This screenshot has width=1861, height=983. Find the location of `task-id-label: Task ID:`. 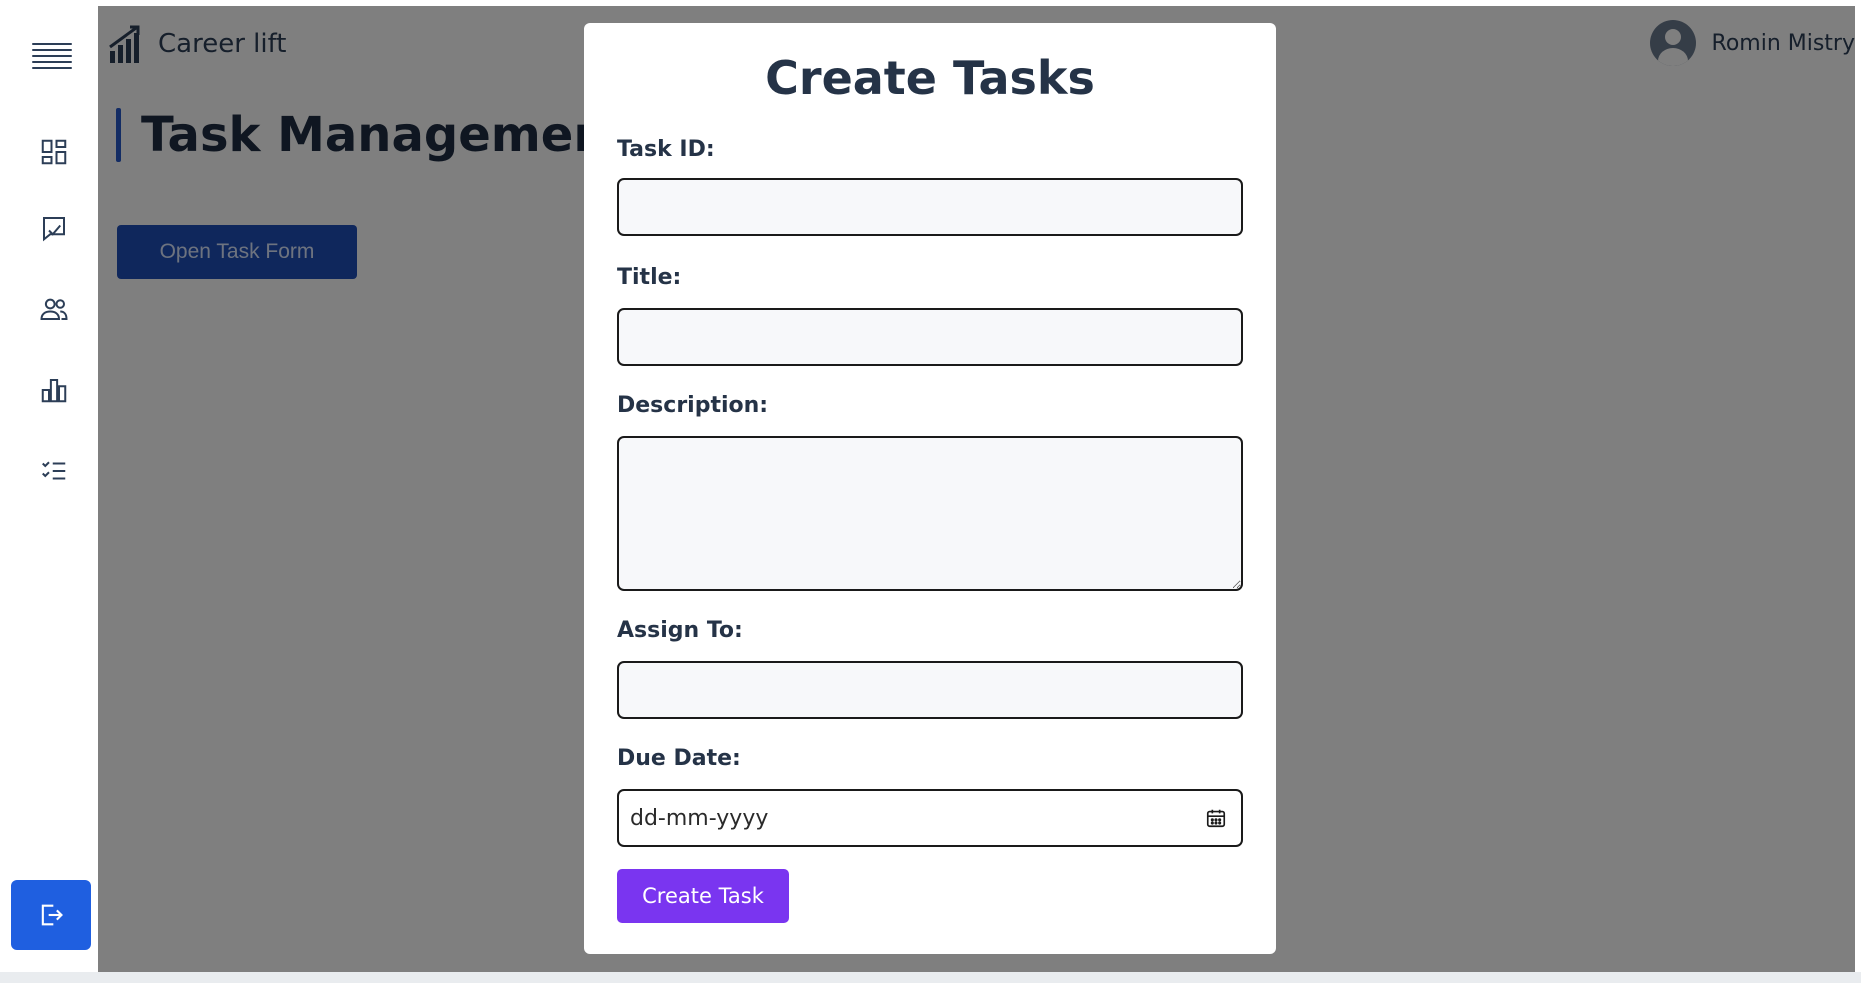

task-id-label: Task ID: is located at coordinates (666, 149).